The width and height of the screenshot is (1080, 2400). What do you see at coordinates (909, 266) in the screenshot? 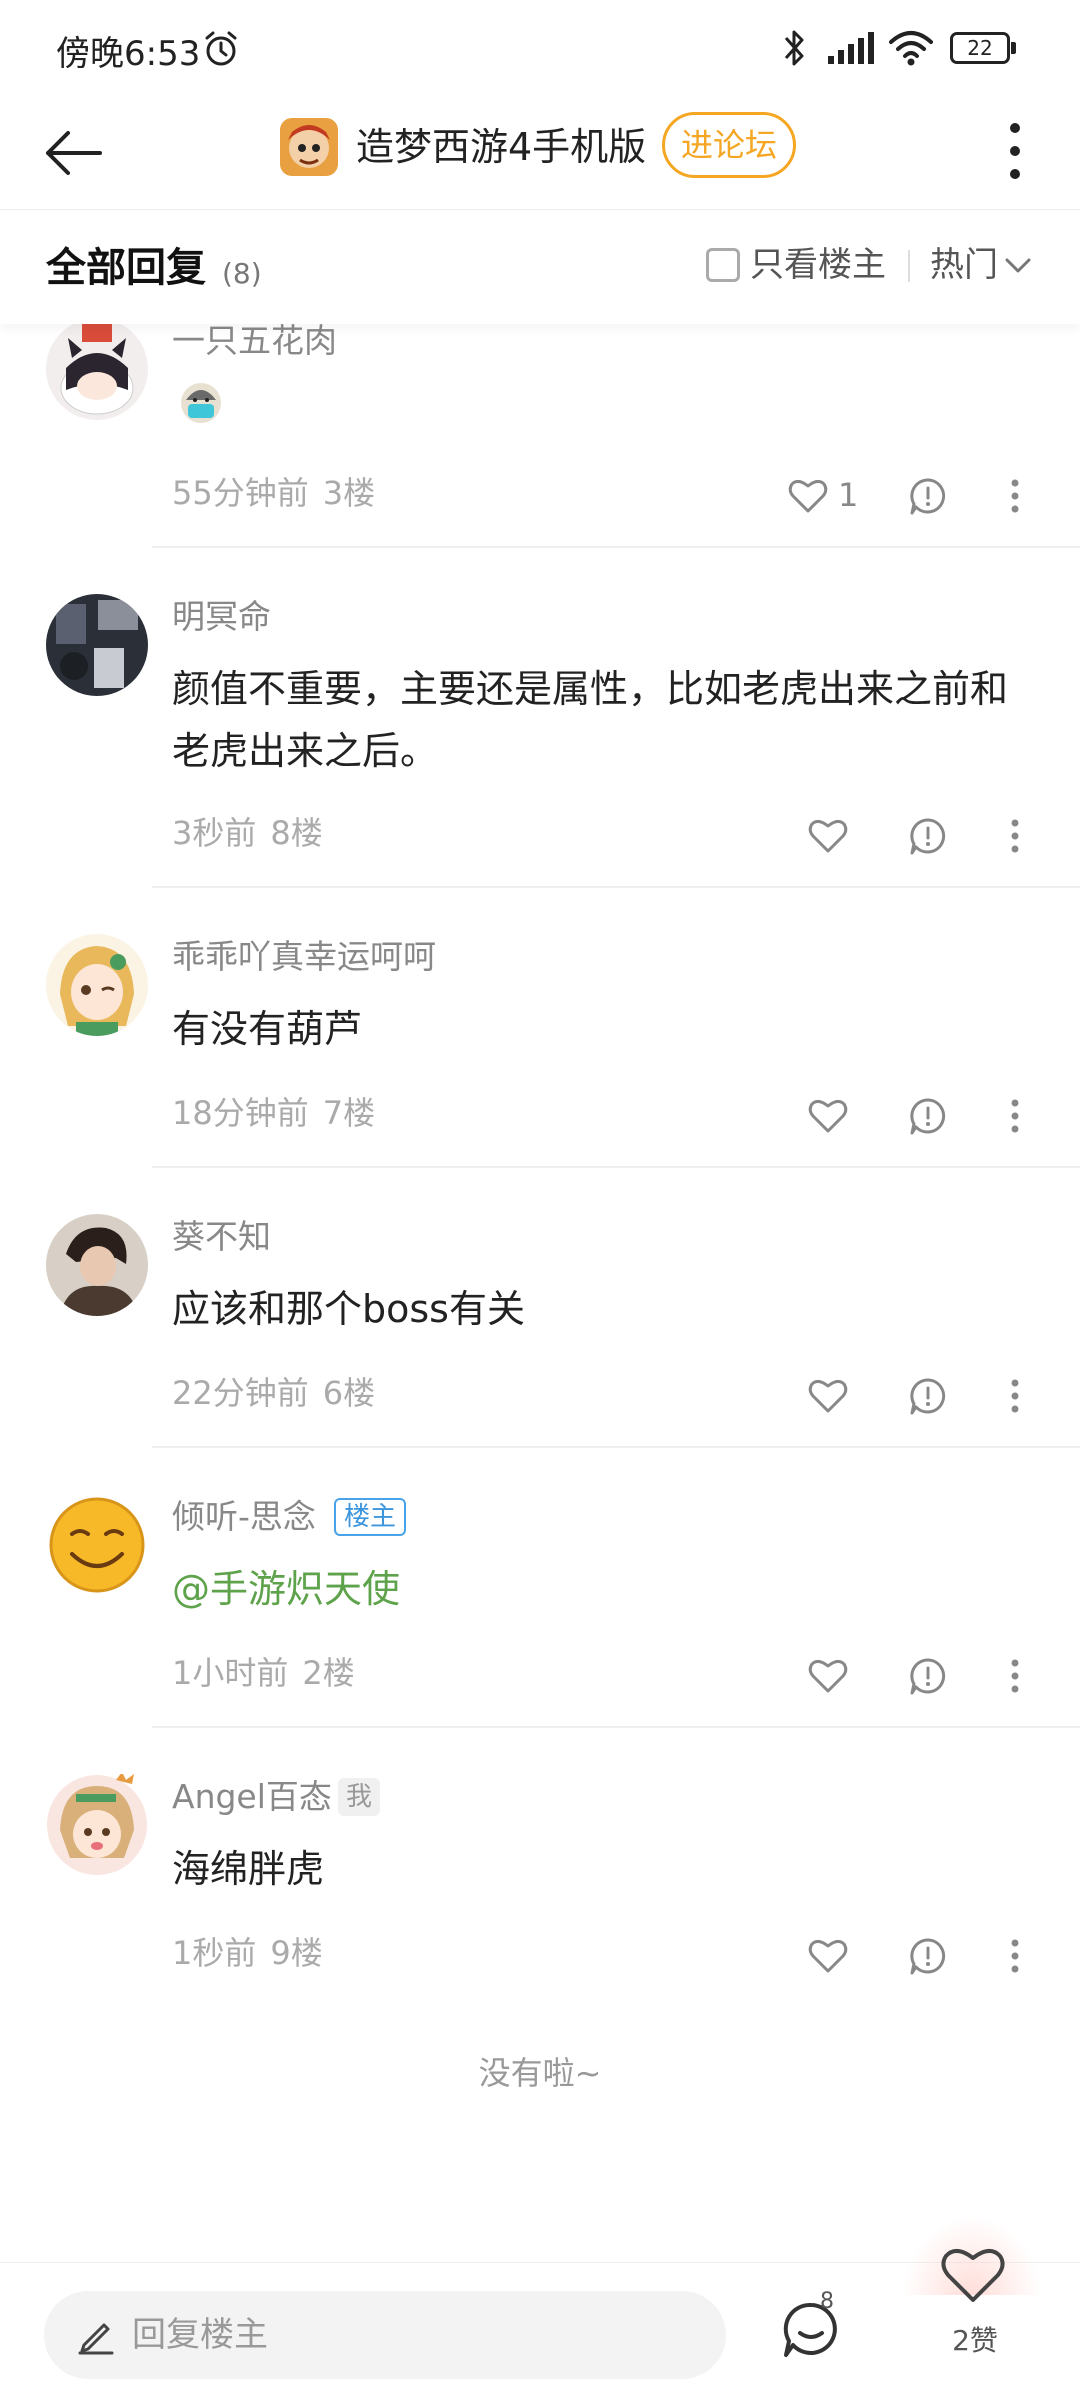
I see `divider` at bounding box center [909, 266].